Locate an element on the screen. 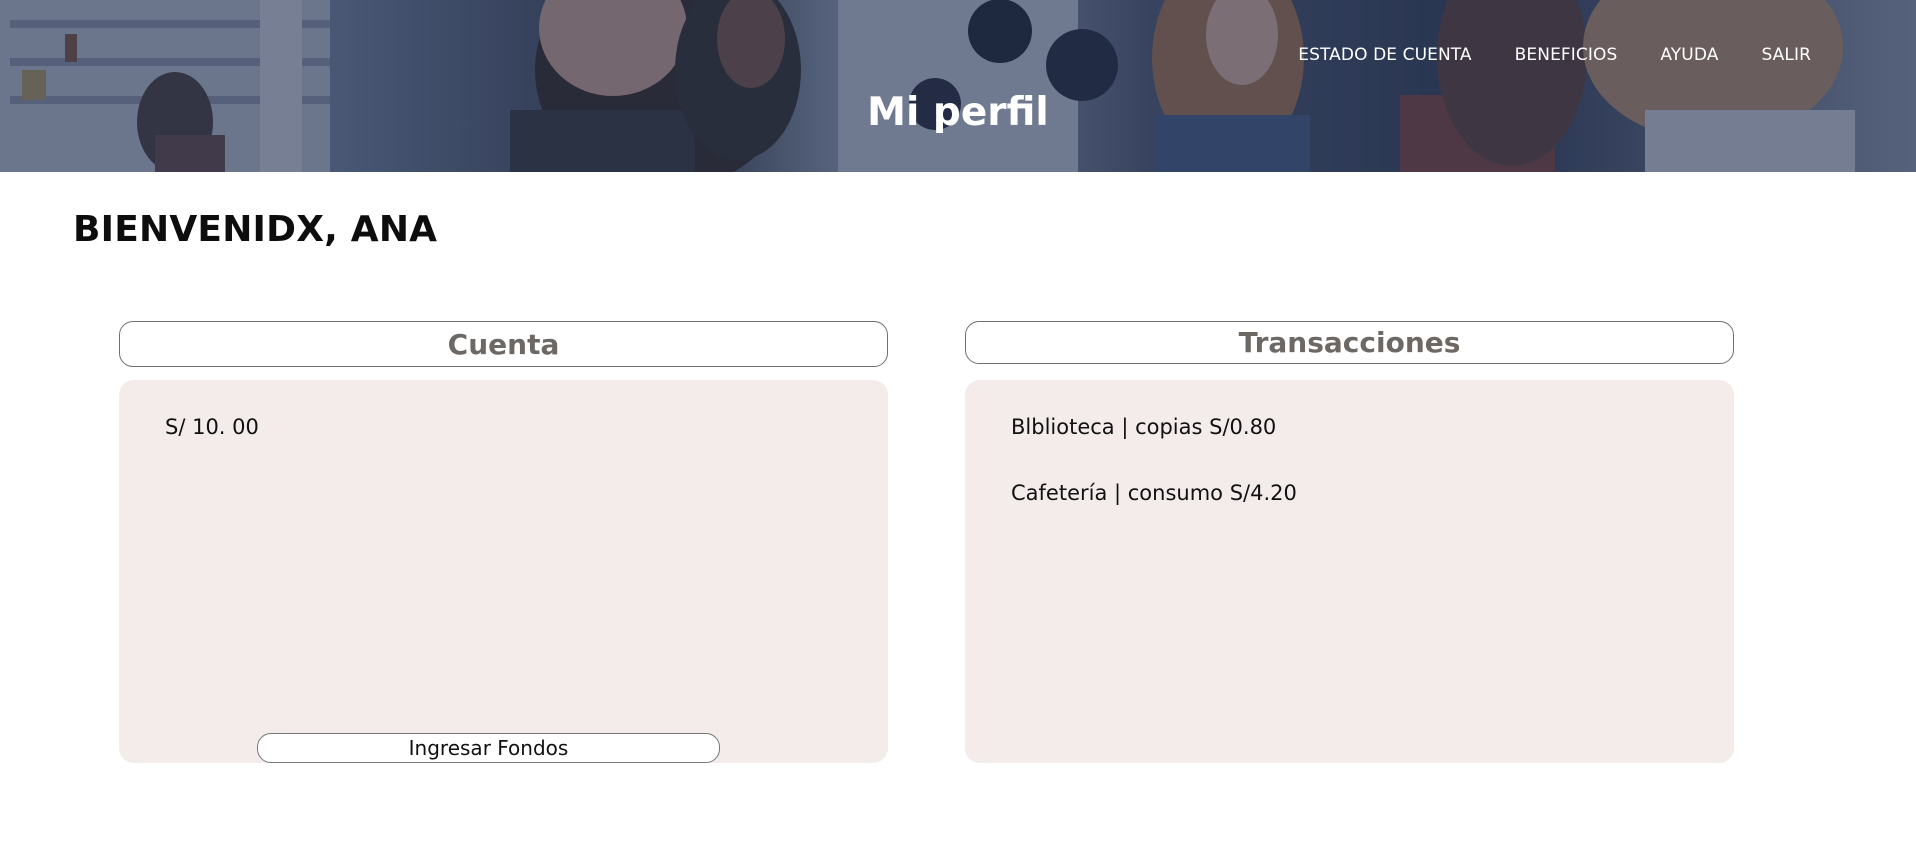 The image size is (1916, 863). welcome-heading: BIENVENIDX, ANA is located at coordinates (255, 229).